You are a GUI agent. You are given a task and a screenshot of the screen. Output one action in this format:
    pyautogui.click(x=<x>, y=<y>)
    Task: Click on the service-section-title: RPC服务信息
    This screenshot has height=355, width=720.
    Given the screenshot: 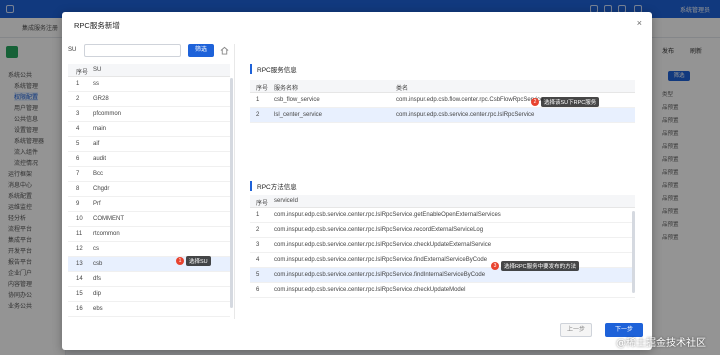 What is the action you would take?
    pyautogui.click(x=273, y=69)
    